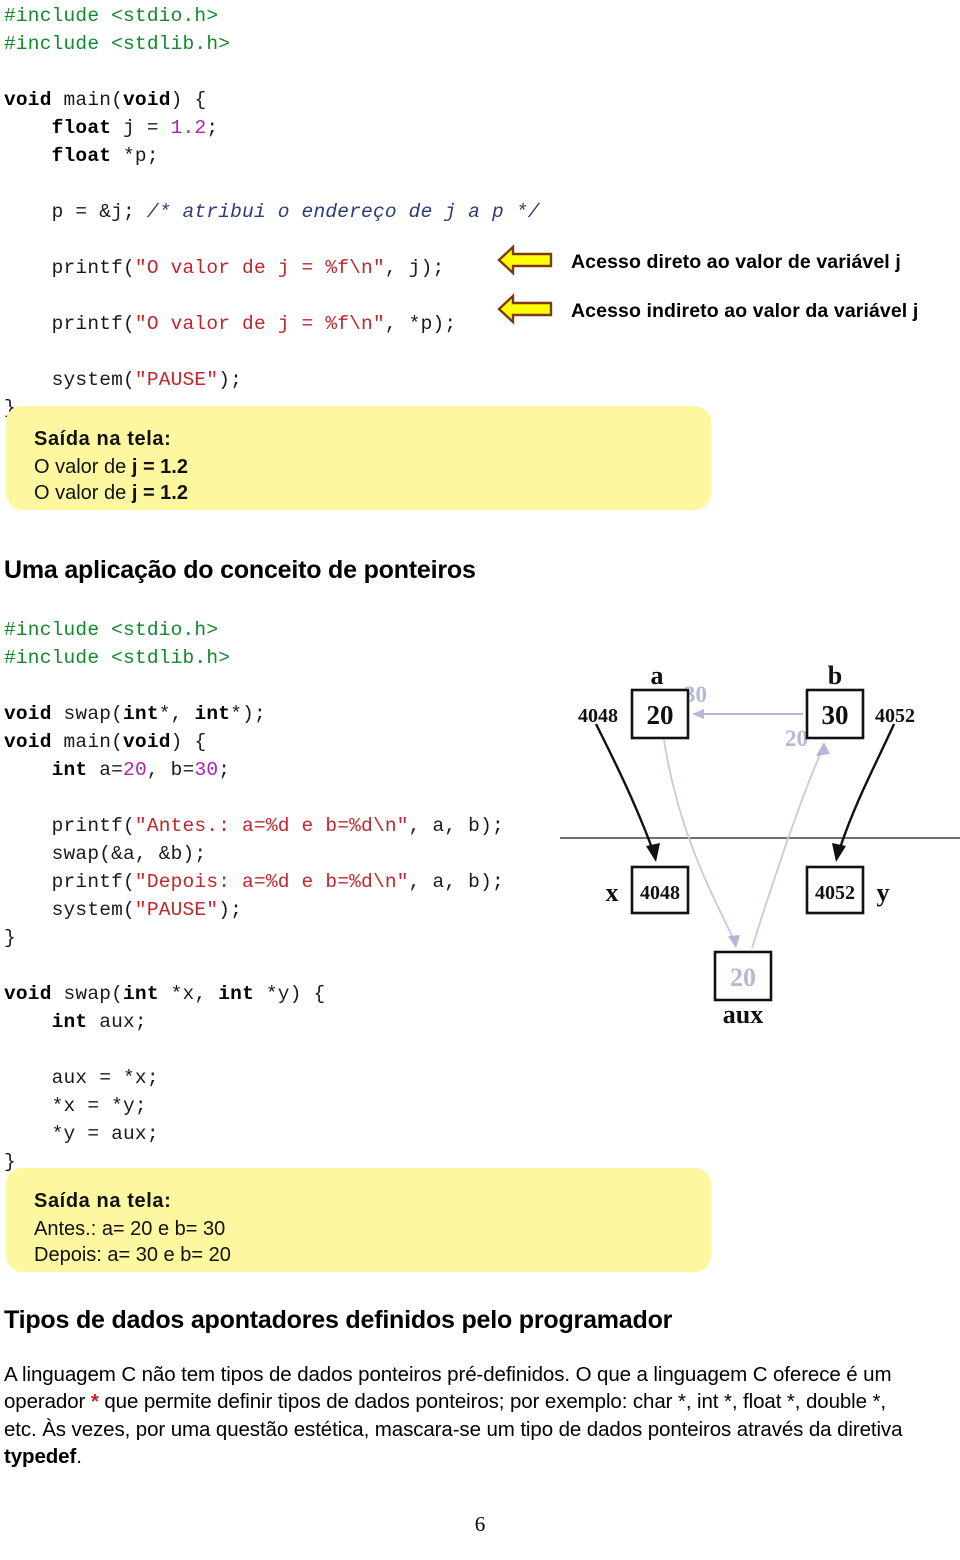  Describe the element at coordinates (135, 156) in the screenshot. I see `code-token: *p;` at that location.